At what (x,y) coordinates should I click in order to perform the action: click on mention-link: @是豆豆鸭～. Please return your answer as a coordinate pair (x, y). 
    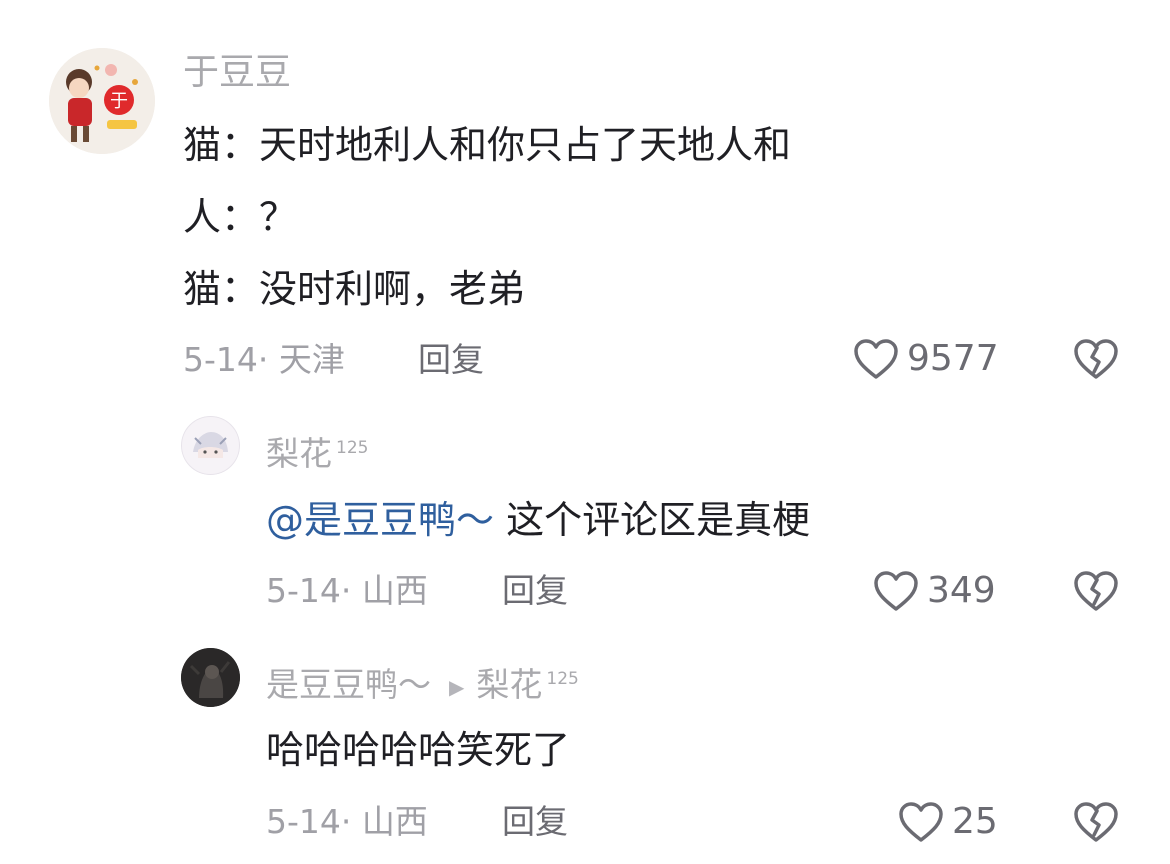
    Looking at the image, I should click on (380, 520).